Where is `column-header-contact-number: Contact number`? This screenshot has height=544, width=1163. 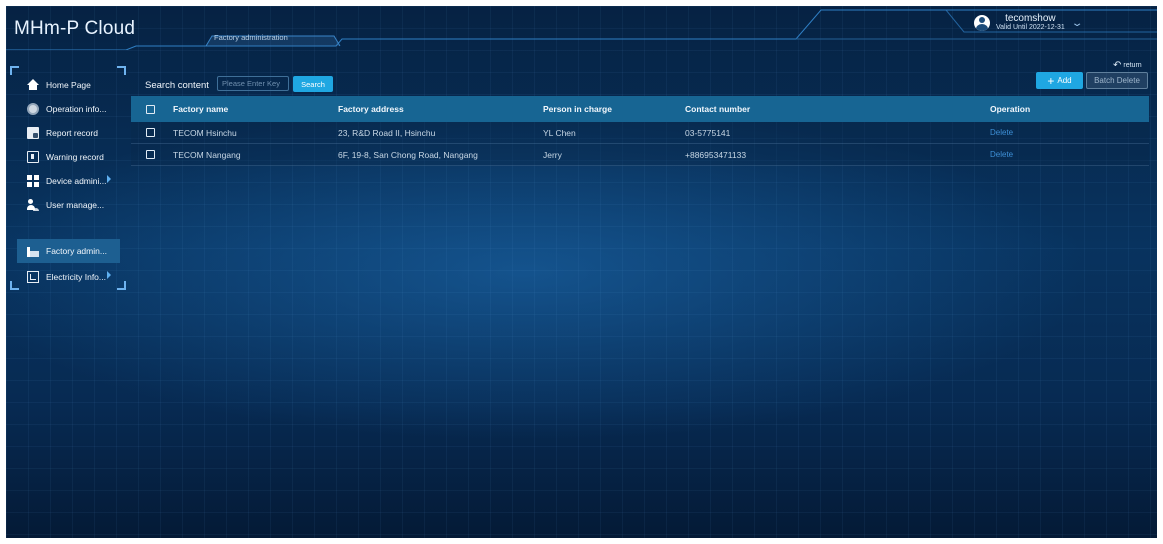
column-header-contact-number: Contact number is located at coordinates (717, 109).